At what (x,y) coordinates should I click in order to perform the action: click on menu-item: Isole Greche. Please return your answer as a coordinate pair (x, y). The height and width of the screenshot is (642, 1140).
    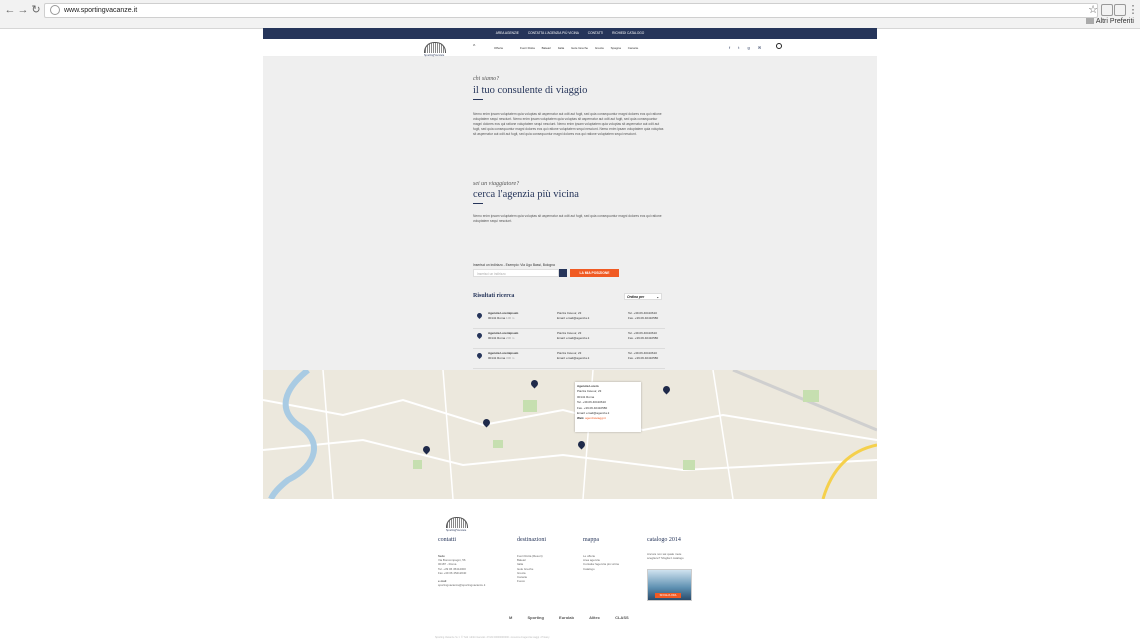
    Looking at the image, I should click on (579, 48).